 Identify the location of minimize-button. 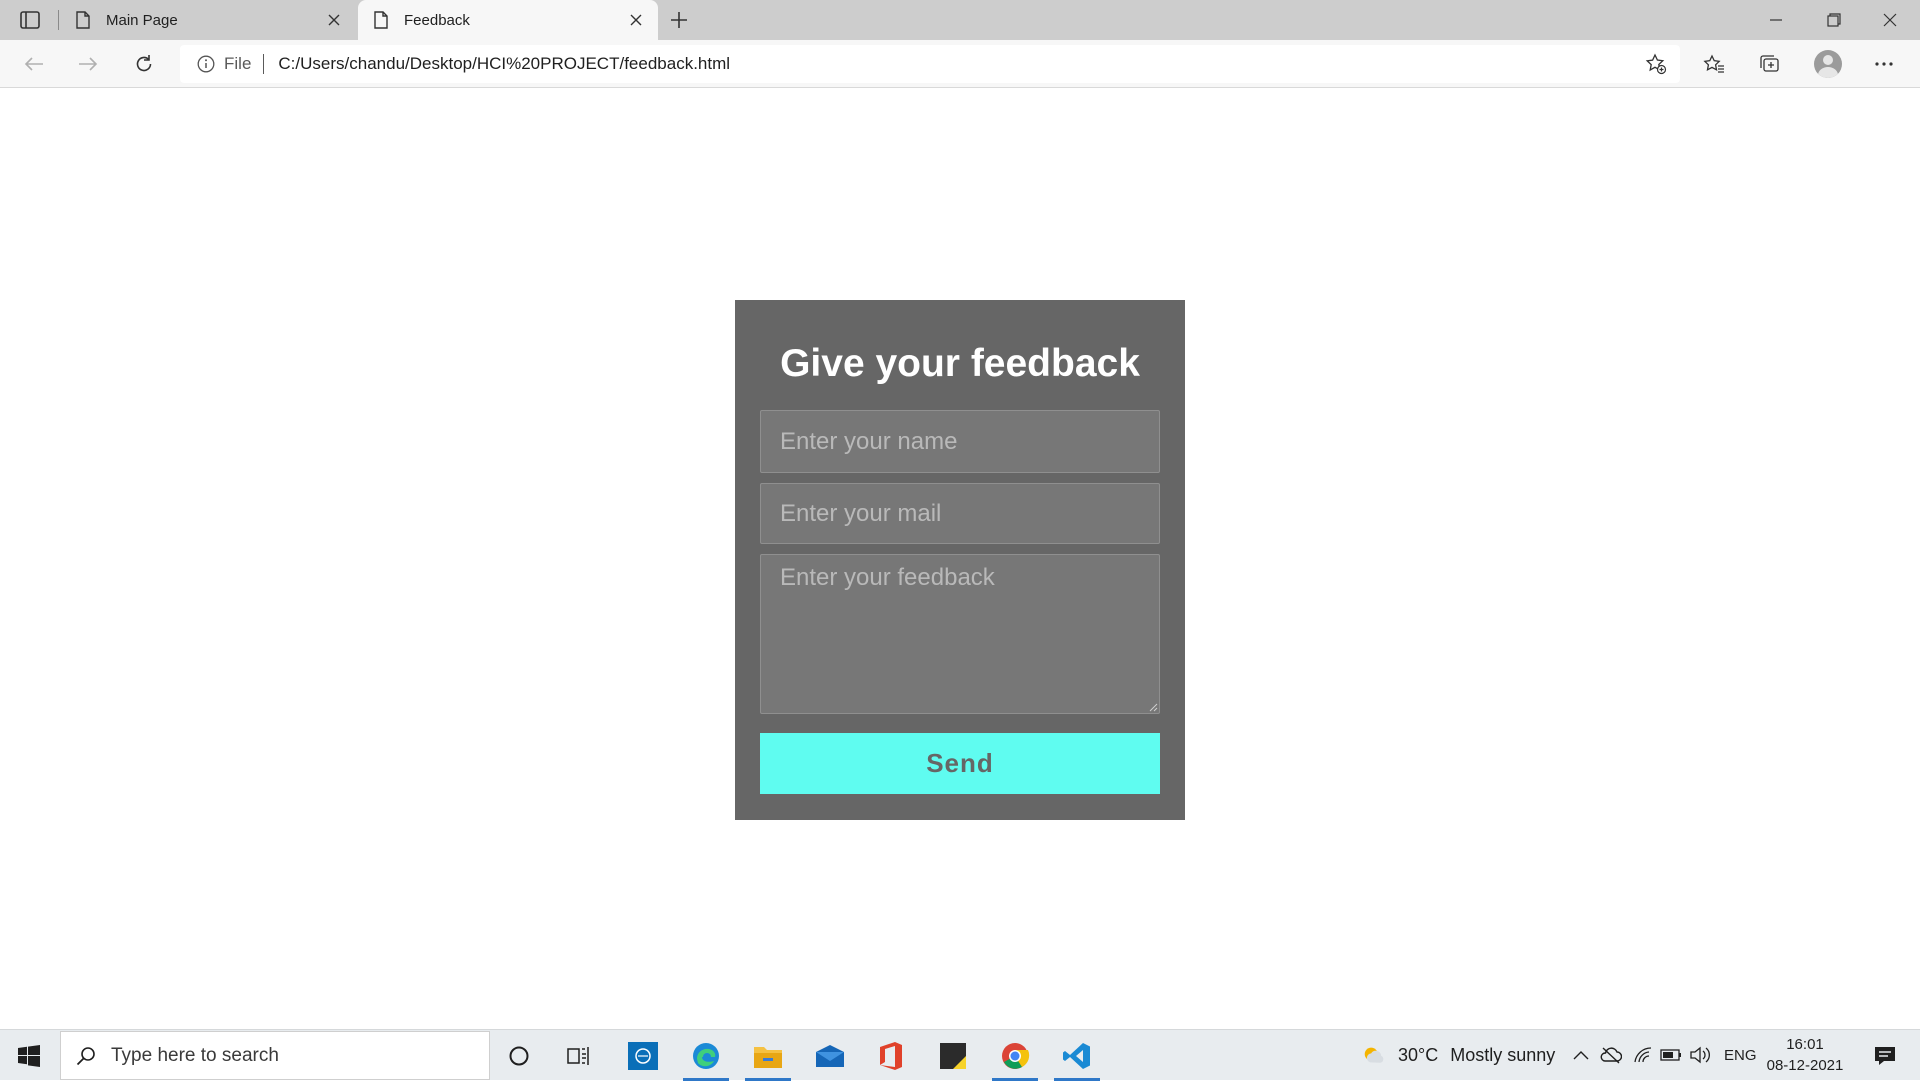
(1776, 20).